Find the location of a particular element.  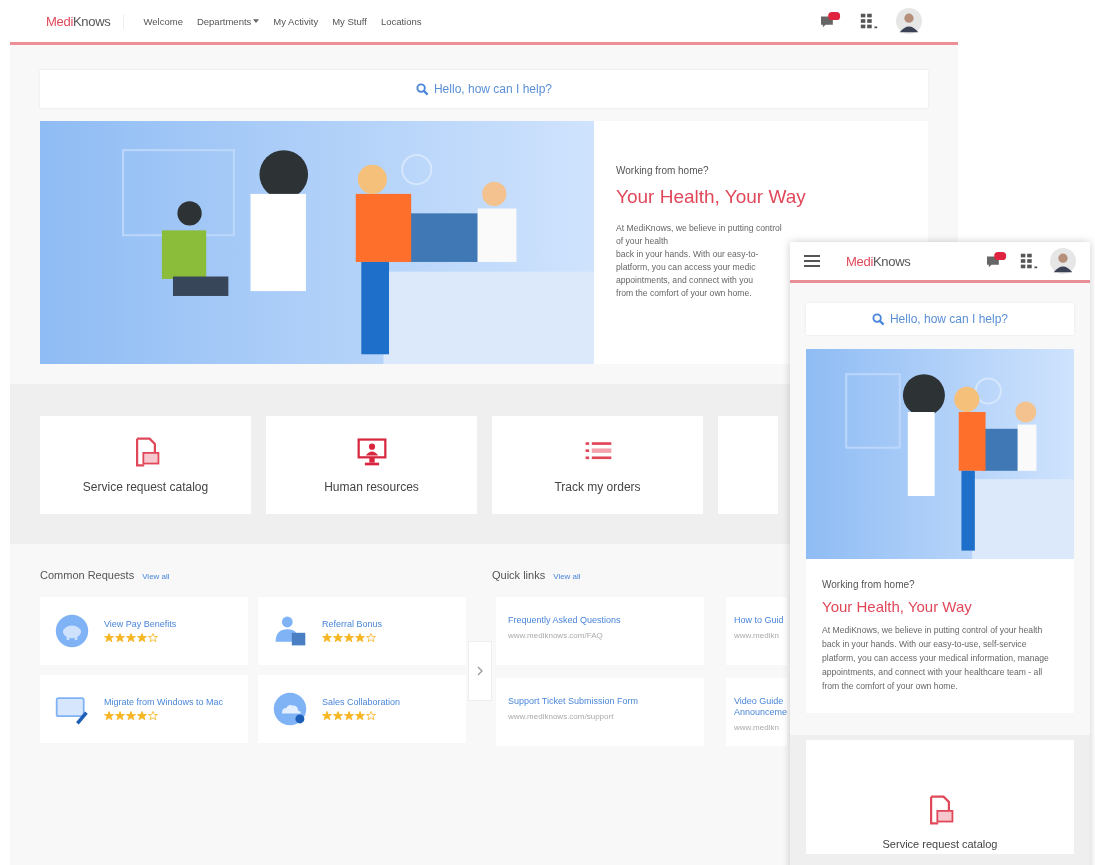

nav-link: Departments is located at coordinates (228, 21).